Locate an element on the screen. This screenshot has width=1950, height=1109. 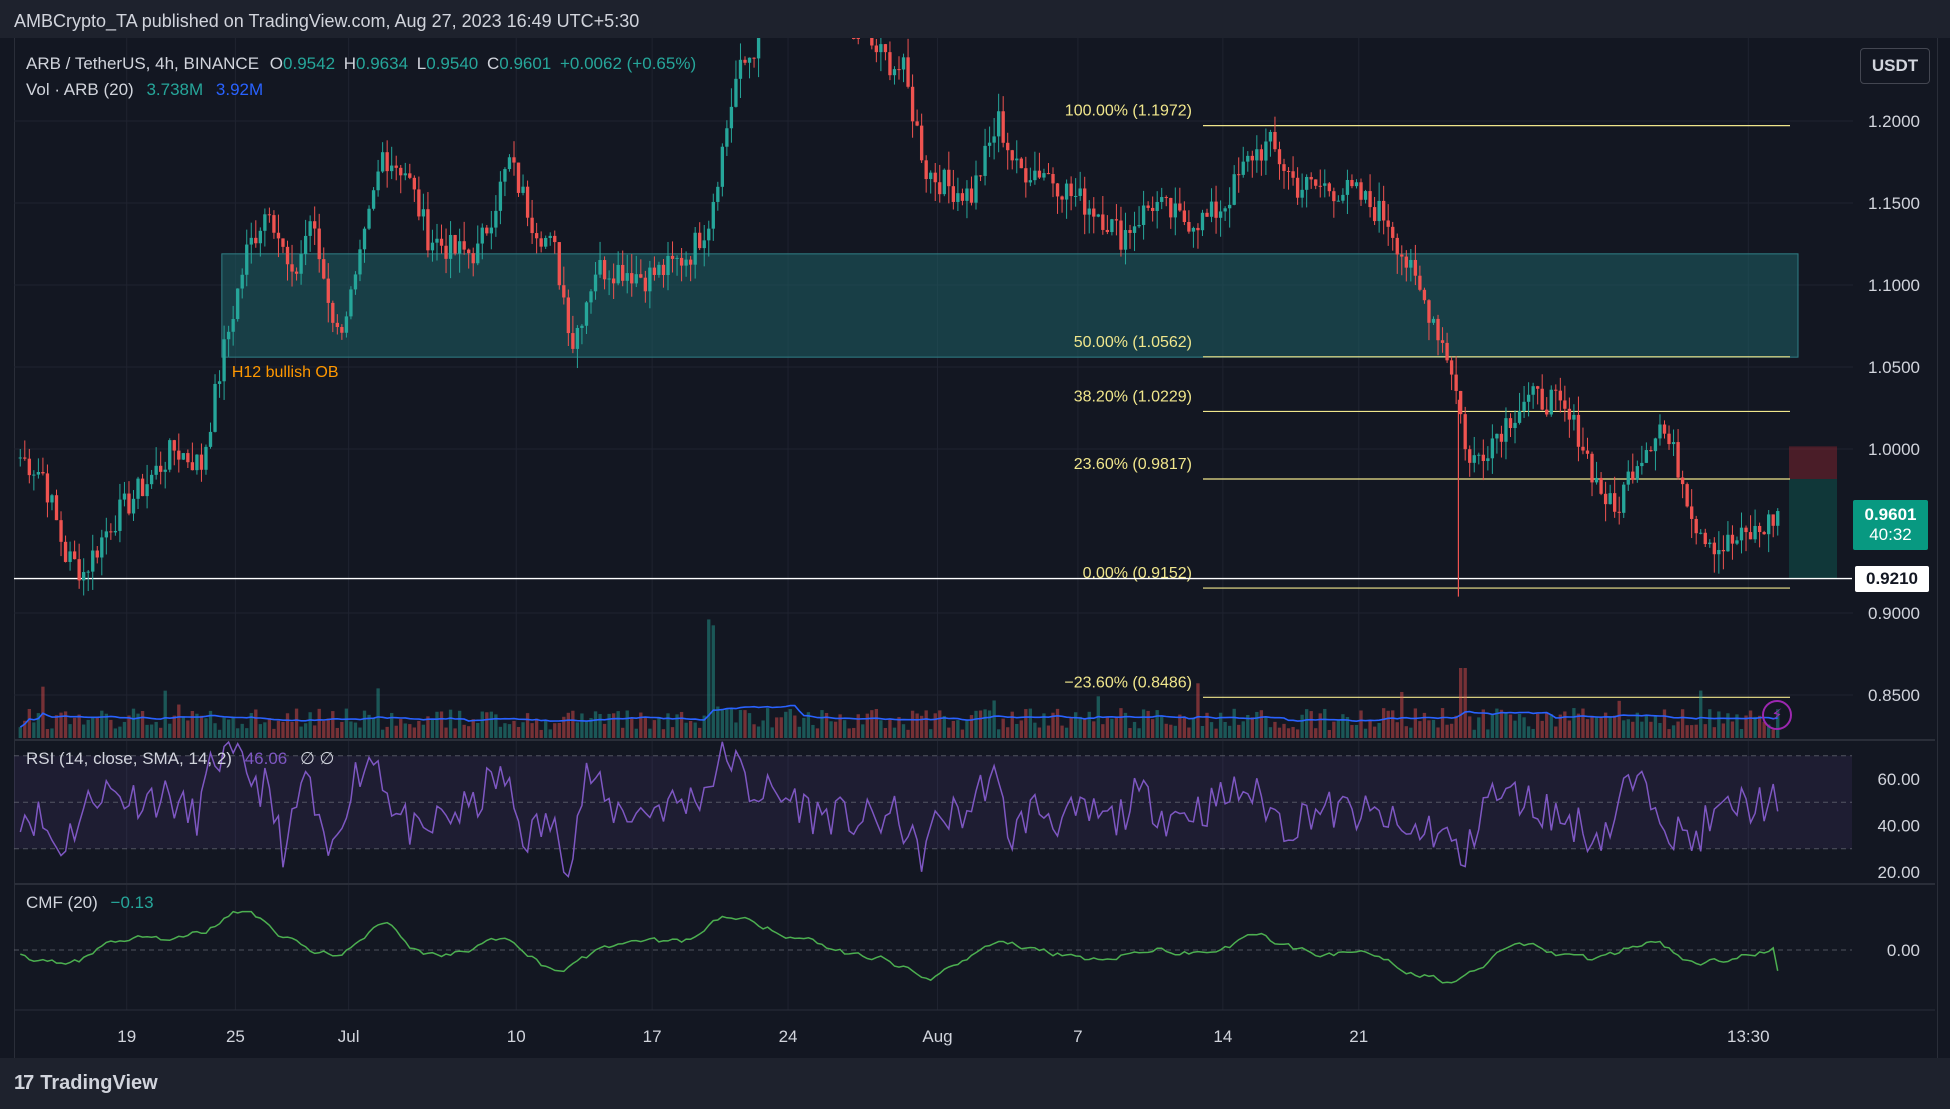
stop-loss-zone is located at coordinates (1813, 463).